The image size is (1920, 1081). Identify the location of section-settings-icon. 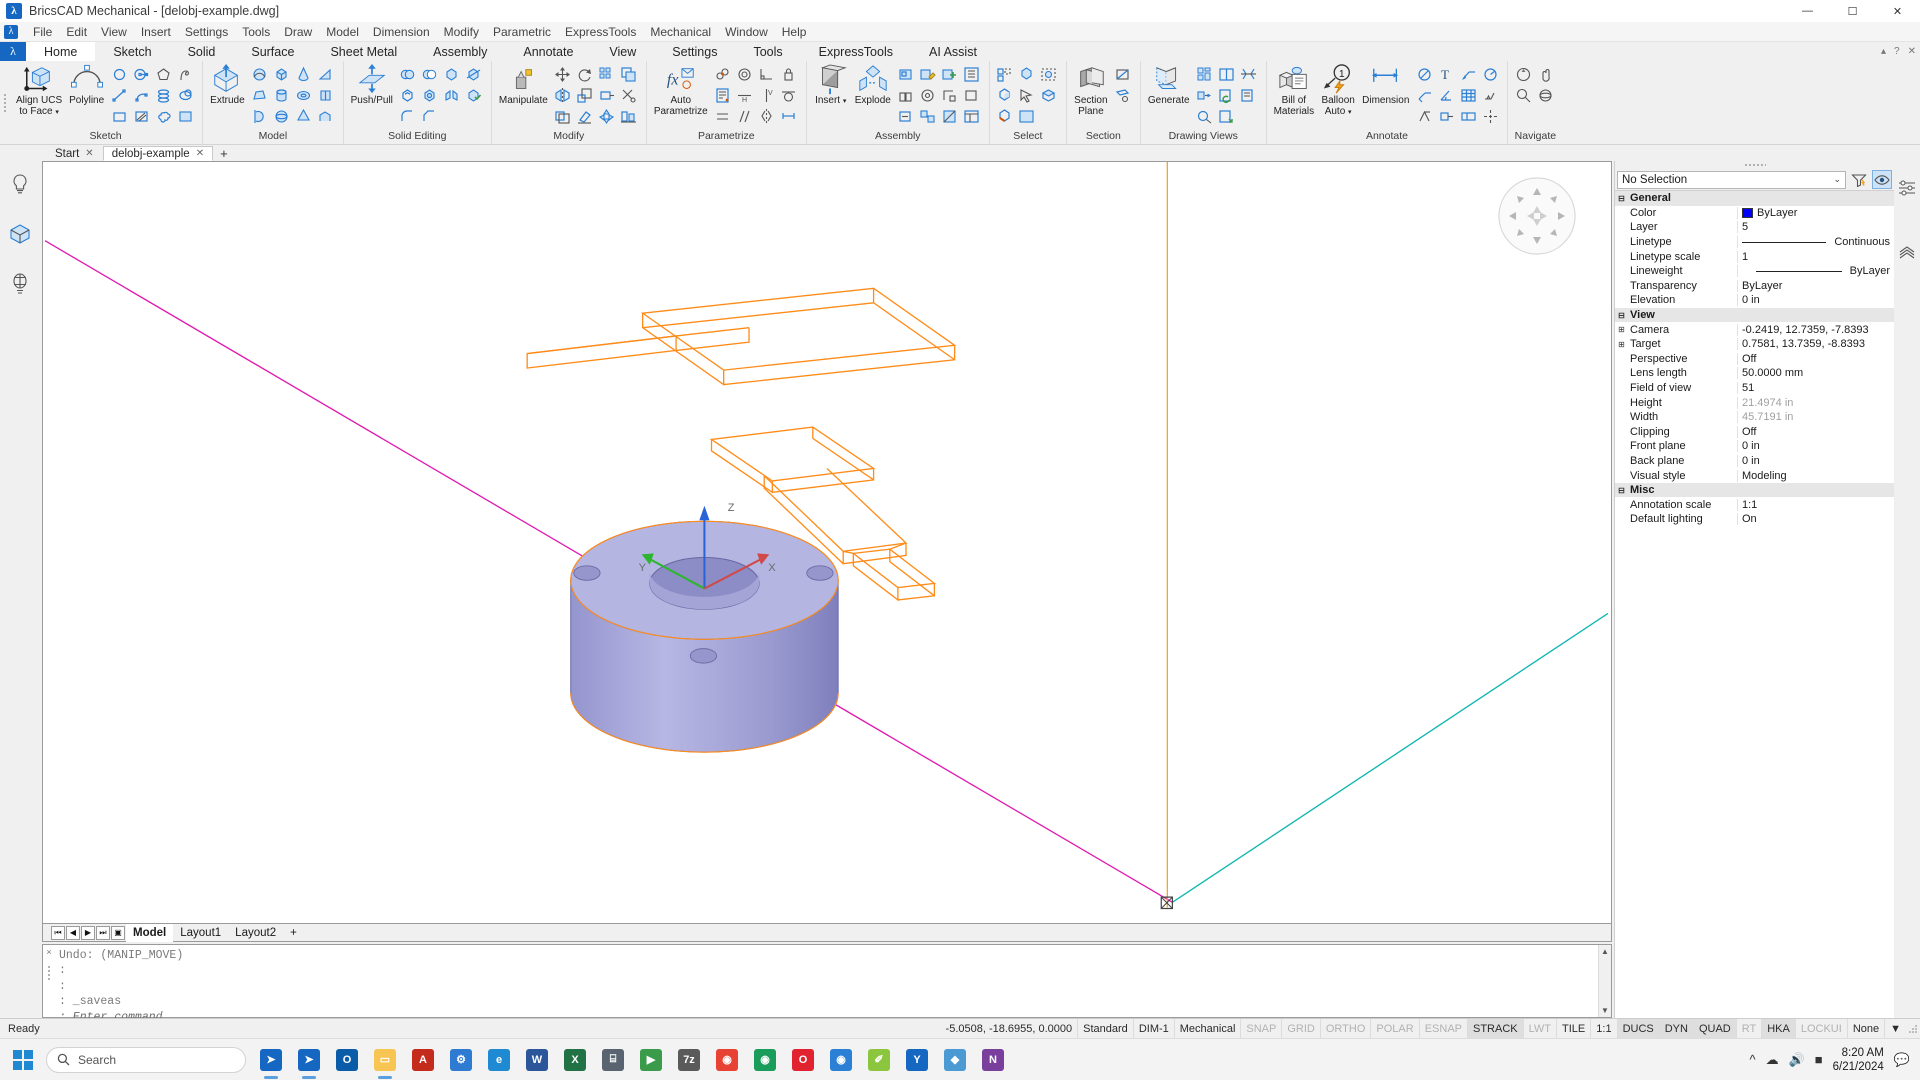
(1123, 95).